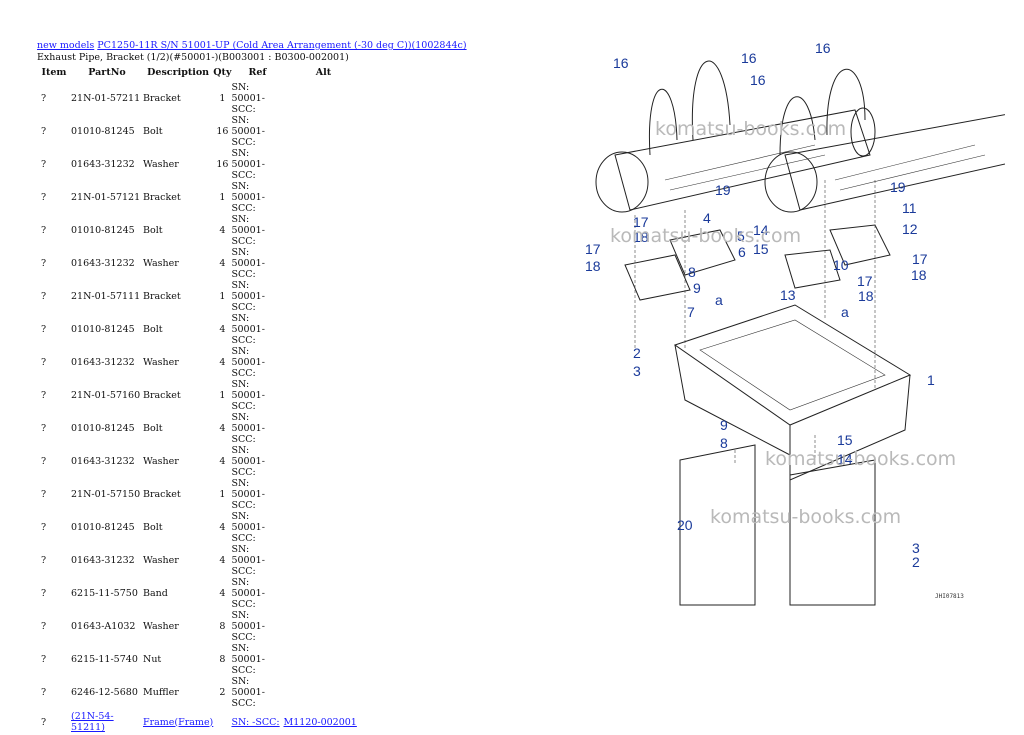 The width and height of the screenshot is (1024, 735). I want to click on cell-partno: 21N-01-57211, so click(107, 98).